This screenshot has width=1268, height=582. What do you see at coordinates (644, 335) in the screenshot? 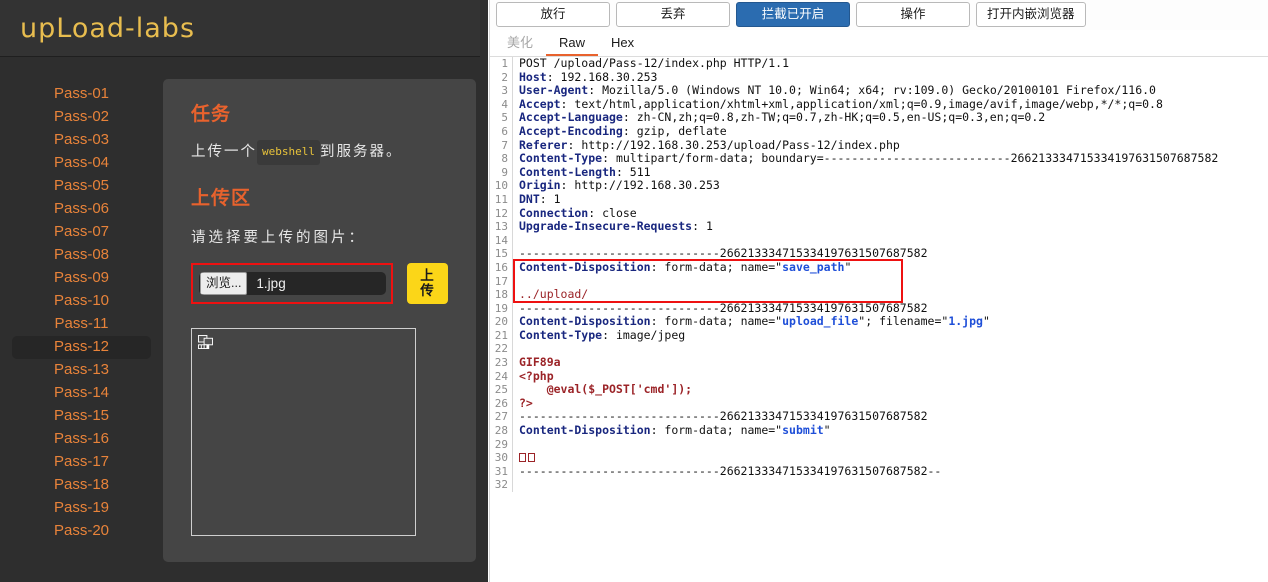
I see `line-token: : image/jpeg` at bounding box center [644, 335].